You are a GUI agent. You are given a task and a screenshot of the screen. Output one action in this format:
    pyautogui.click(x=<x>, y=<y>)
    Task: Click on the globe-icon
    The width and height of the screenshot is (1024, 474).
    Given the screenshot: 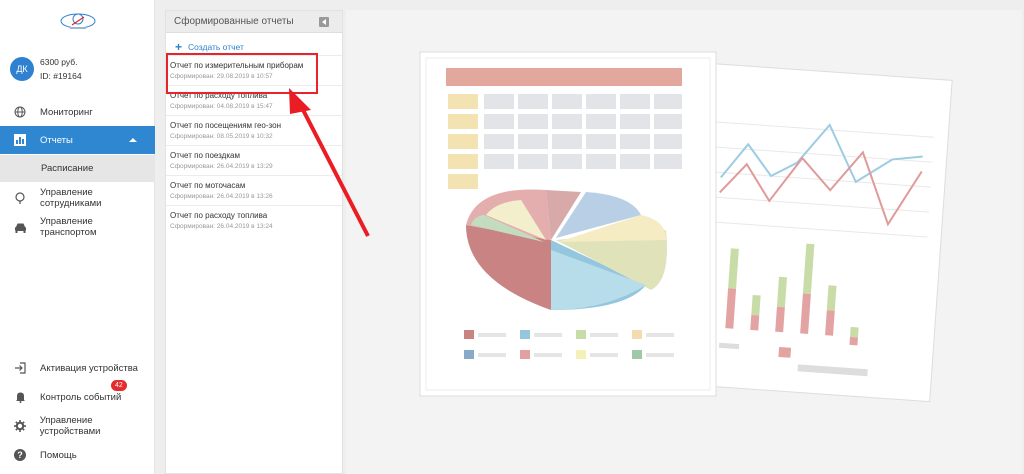 What is the action you would take?
    pyautogui.click(x=20, y=112)
    